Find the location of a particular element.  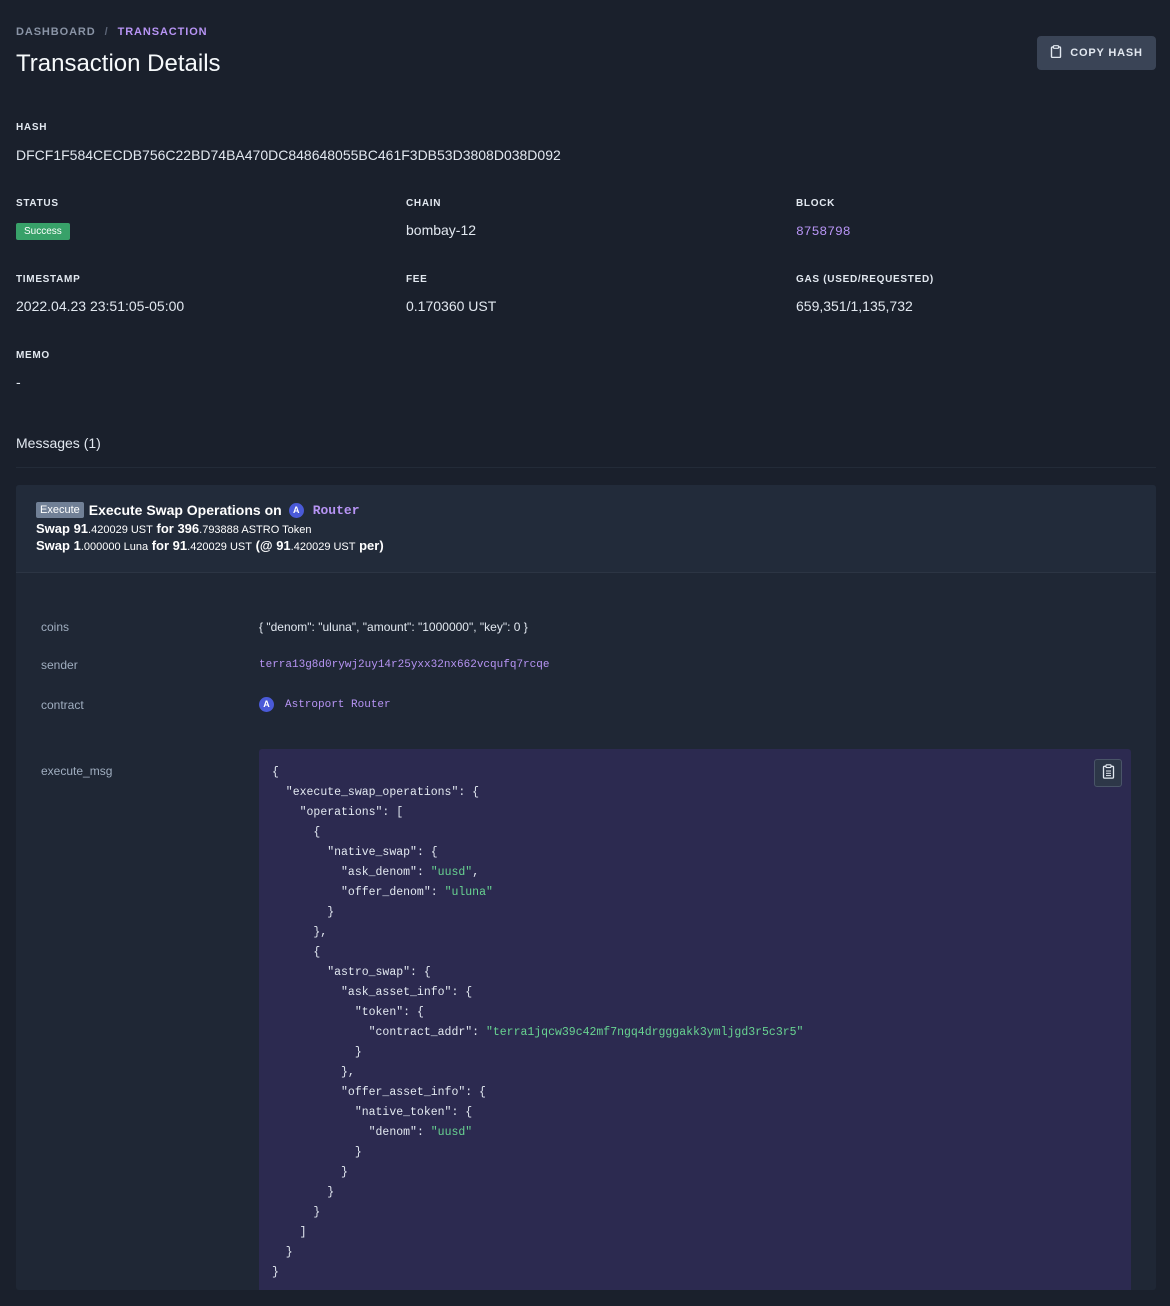

timestamp-field: TIMESTAMP 2022.04.23 23:51:05-05:00 is located at coordinates (100, 294).